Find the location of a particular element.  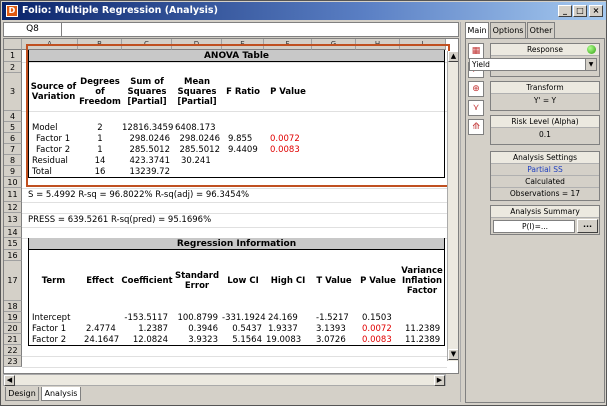

row-header: 19 is located at coordinates (13, 317).